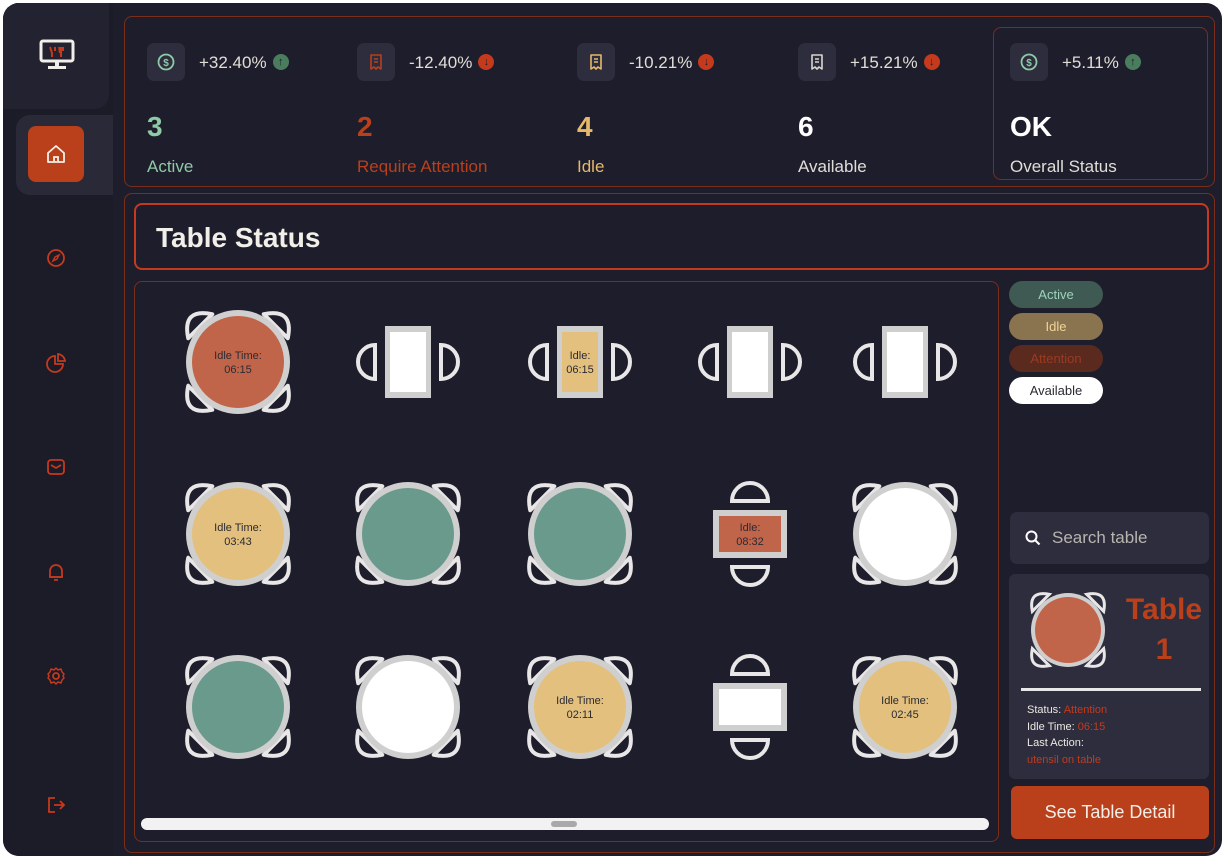  What do you see at coordinates (422, 166) in the screenshot?
I see `stat-label: Require Attention` at bounding box center [422, 166].